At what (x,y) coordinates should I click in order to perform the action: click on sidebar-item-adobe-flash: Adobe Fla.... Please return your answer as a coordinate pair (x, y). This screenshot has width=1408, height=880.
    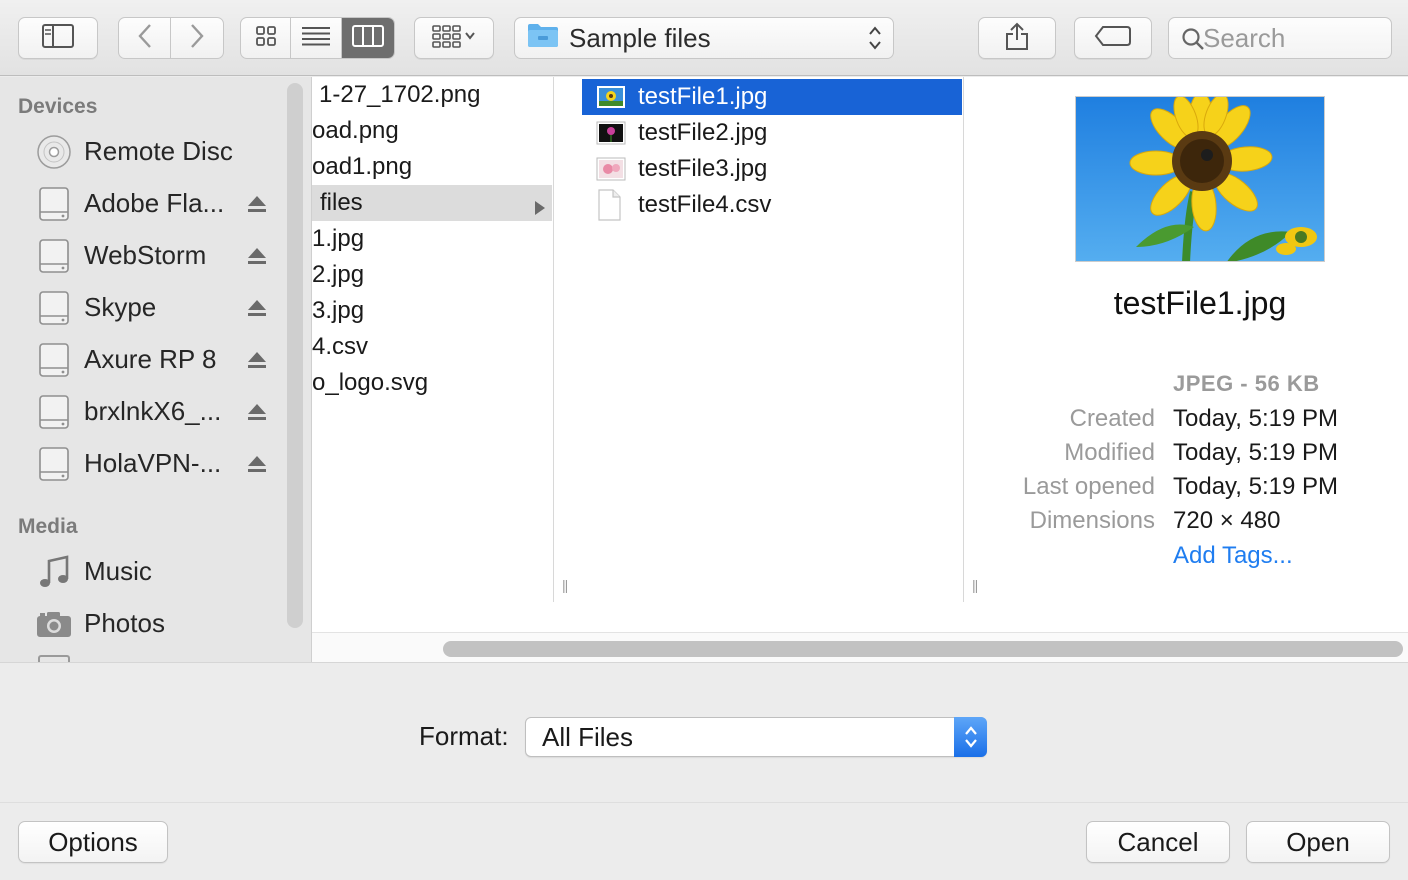
    Looking at the image, I should click on (145, 203).